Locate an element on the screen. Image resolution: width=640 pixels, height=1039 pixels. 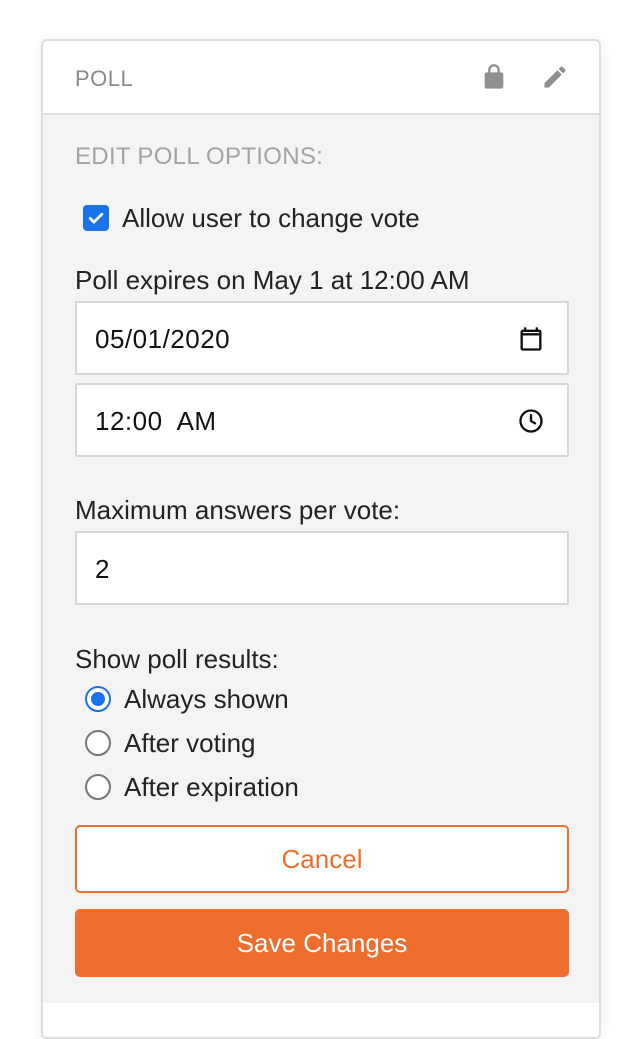
card-header: POLL is located at coordinates (321, 78).